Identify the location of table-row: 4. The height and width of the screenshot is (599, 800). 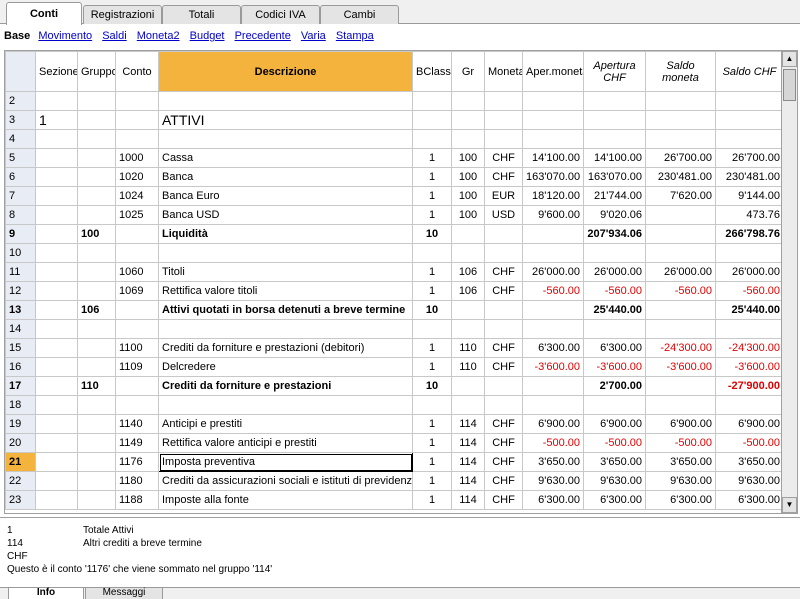
(393, 139).